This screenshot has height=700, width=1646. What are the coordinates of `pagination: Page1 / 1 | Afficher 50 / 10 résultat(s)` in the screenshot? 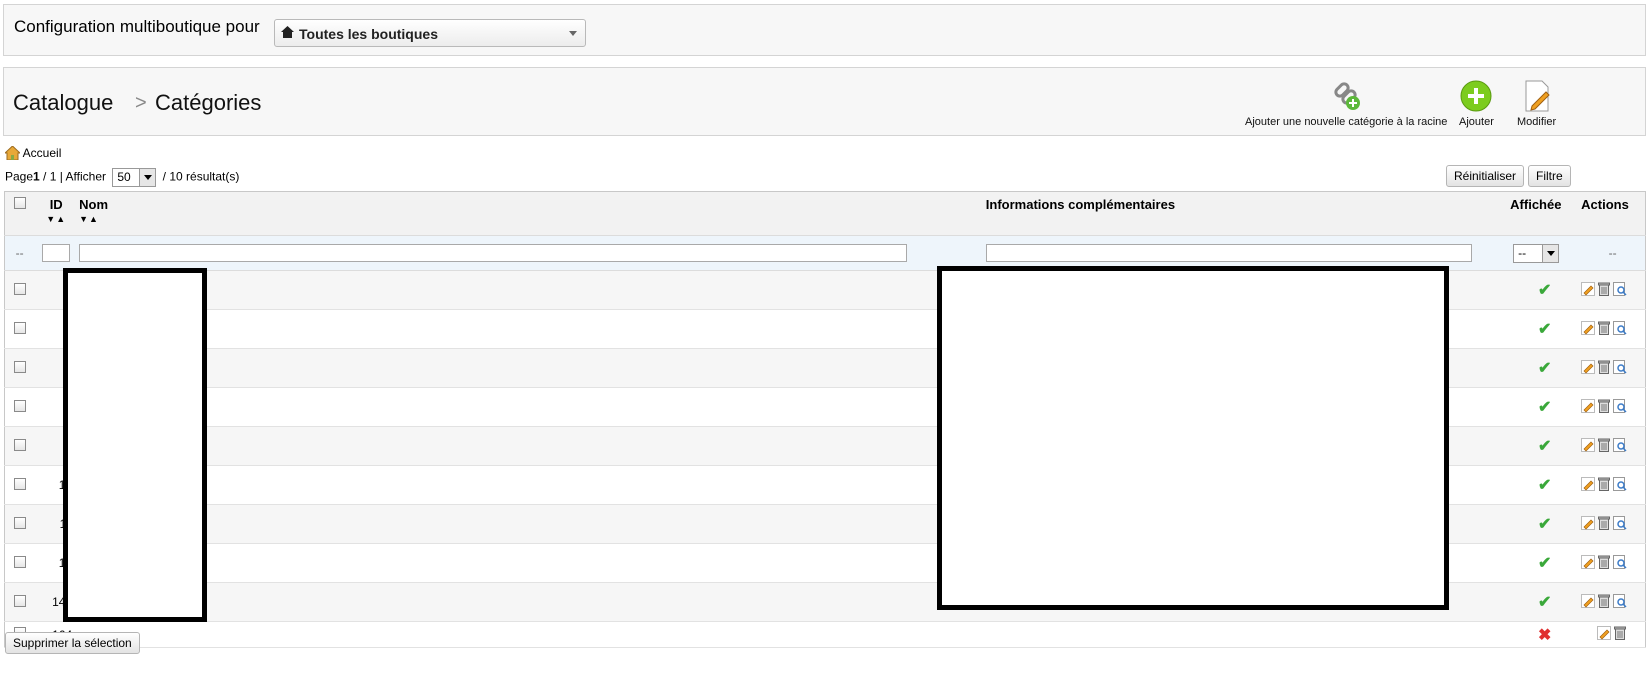 It's located at (122, 177).